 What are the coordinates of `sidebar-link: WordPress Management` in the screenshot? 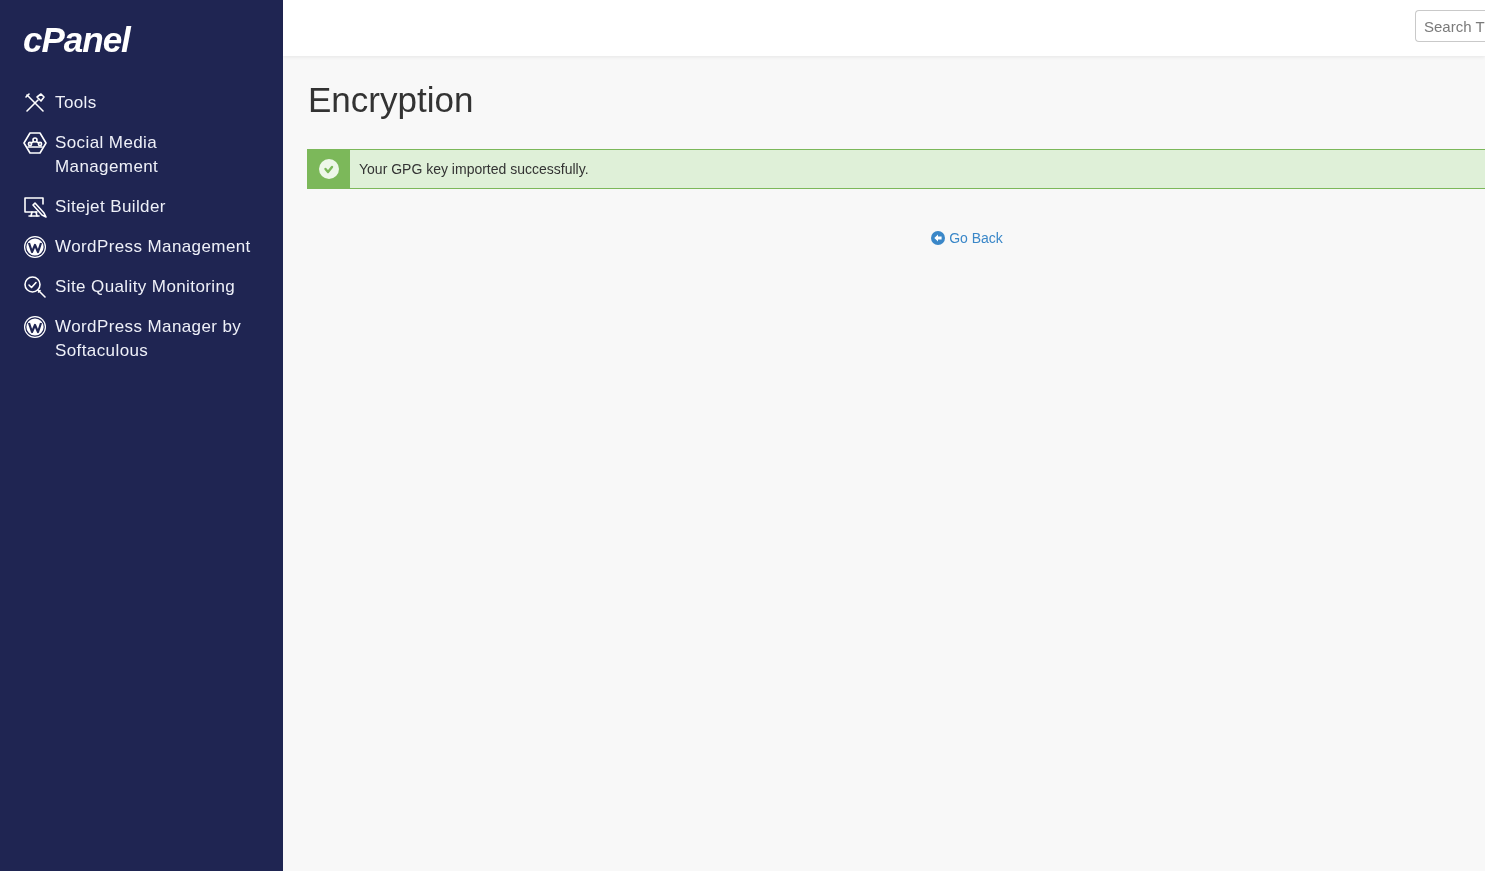 It's located at (125, 247).